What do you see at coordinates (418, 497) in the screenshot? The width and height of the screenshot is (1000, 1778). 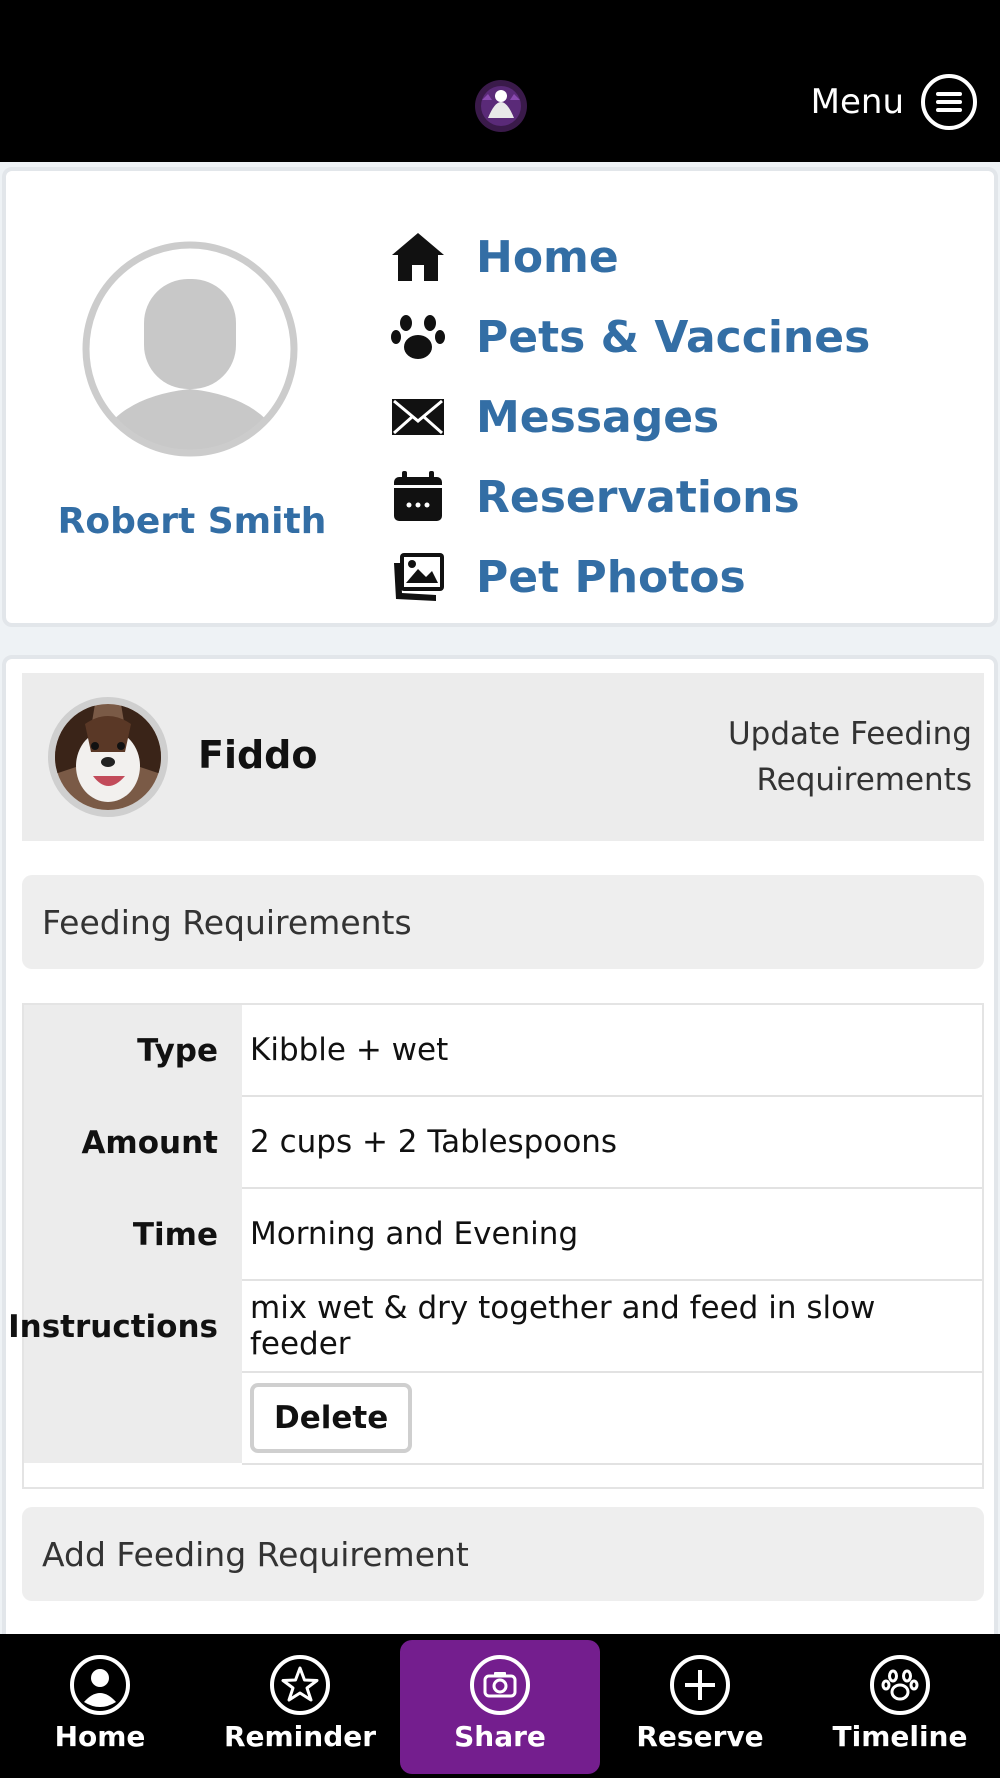 I see `calendar-icon` at bounding box center [418, 497].